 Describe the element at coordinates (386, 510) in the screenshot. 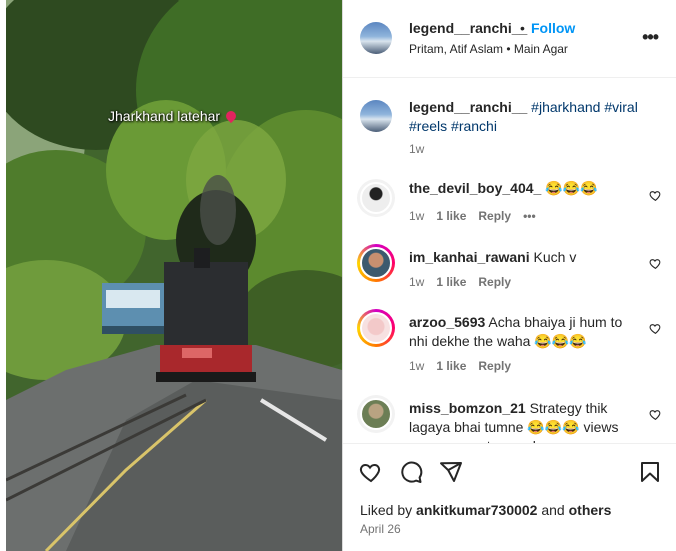

I see `likes-prefix: Liked by` at that location.